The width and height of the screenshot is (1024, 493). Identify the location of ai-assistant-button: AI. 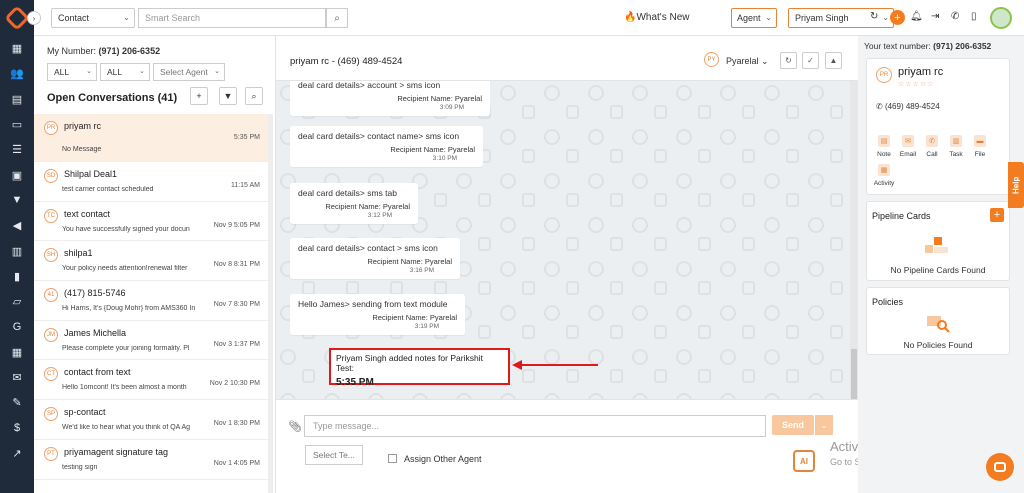
(804, 461).